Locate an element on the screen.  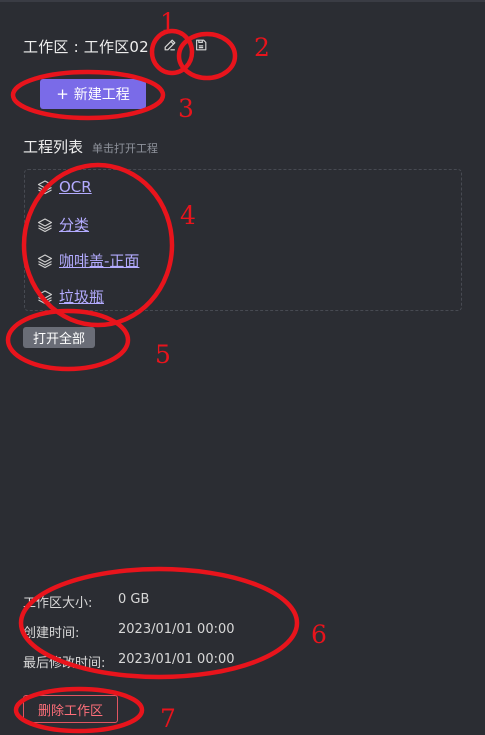
project-item-ocr: OCR is located at coordinates (64, 187).